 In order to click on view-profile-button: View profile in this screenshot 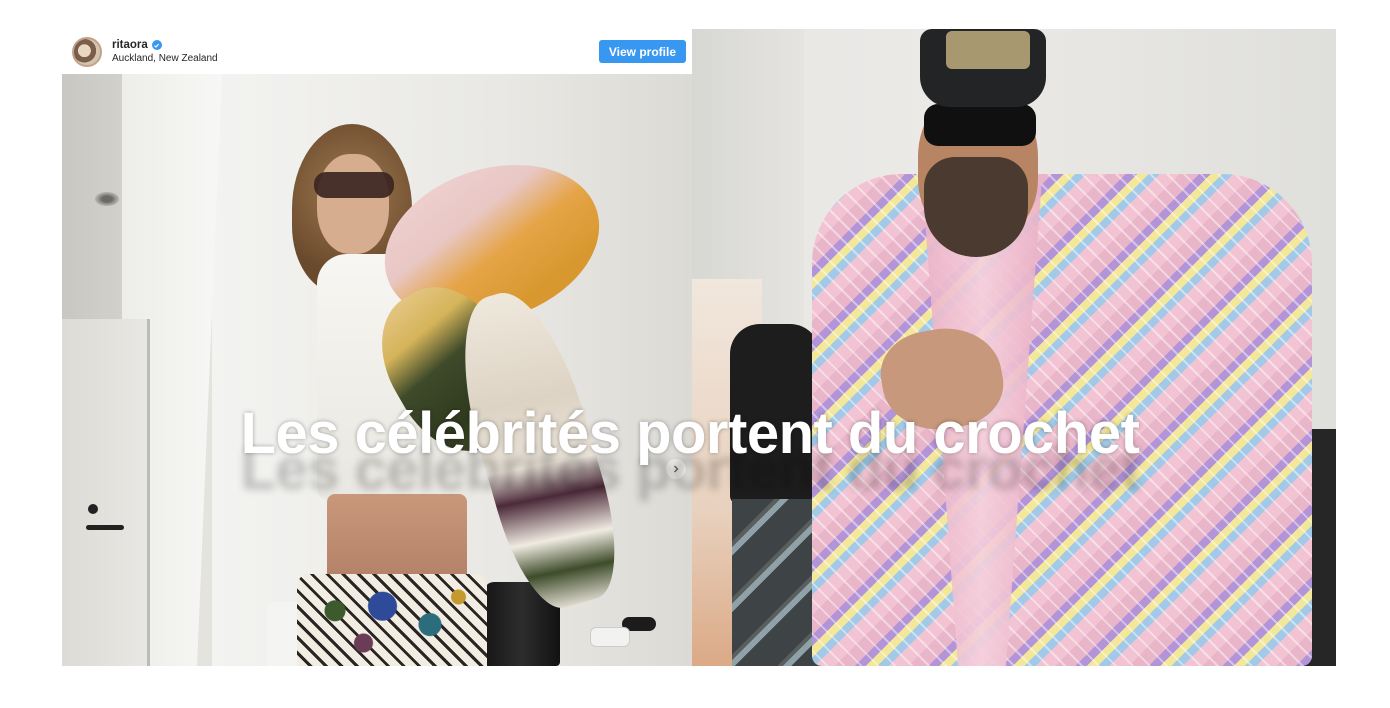, I will do `click(642, 51)`.